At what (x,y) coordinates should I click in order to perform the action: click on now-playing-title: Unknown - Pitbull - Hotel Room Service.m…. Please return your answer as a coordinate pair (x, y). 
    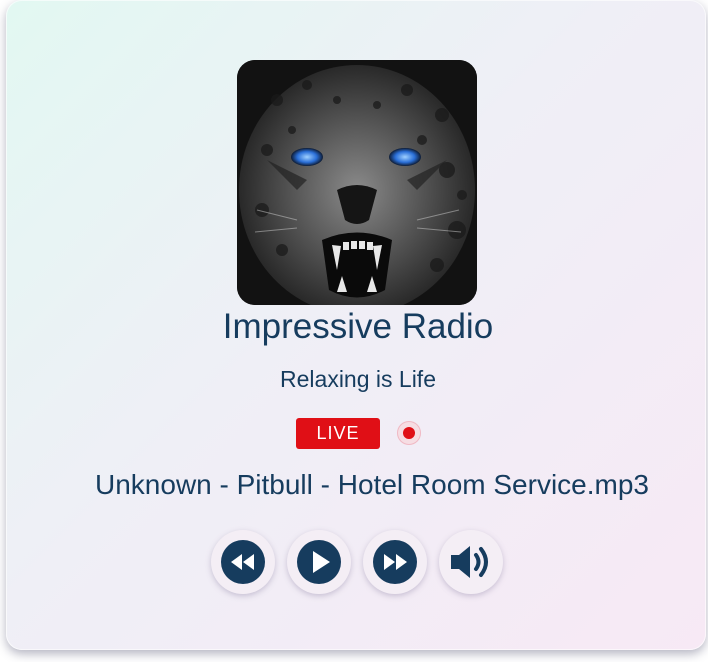
    Looking at the image, I should click on (372, 484).